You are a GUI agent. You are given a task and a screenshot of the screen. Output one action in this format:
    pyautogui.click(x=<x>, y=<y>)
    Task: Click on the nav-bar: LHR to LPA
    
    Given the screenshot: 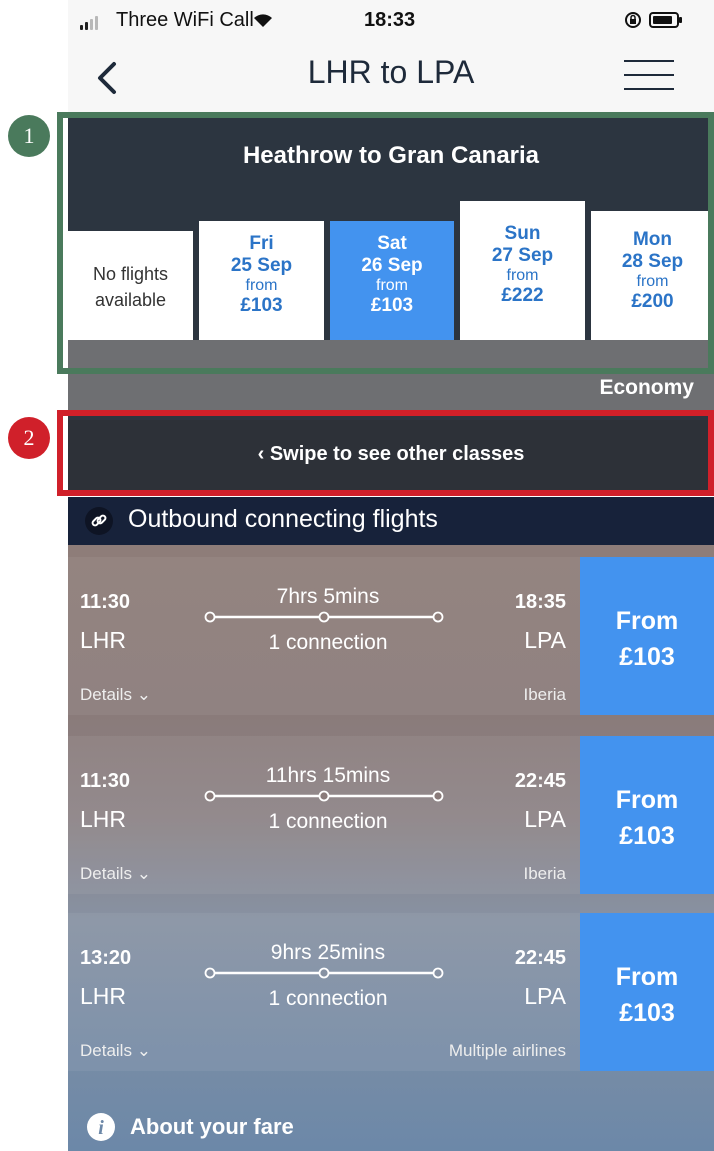 What is the action you would take?
    pyautogui.click(x=391, y=76)
    